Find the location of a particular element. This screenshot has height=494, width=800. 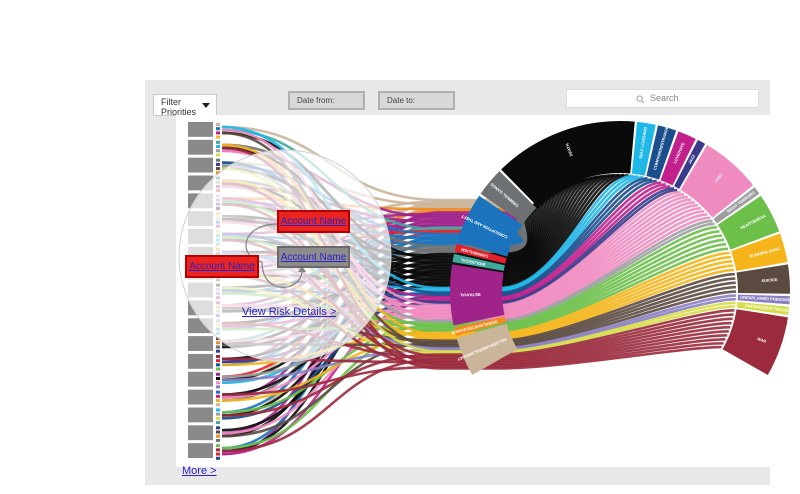

account-name-button-top: Account Name is located at coordinates (313, 221).